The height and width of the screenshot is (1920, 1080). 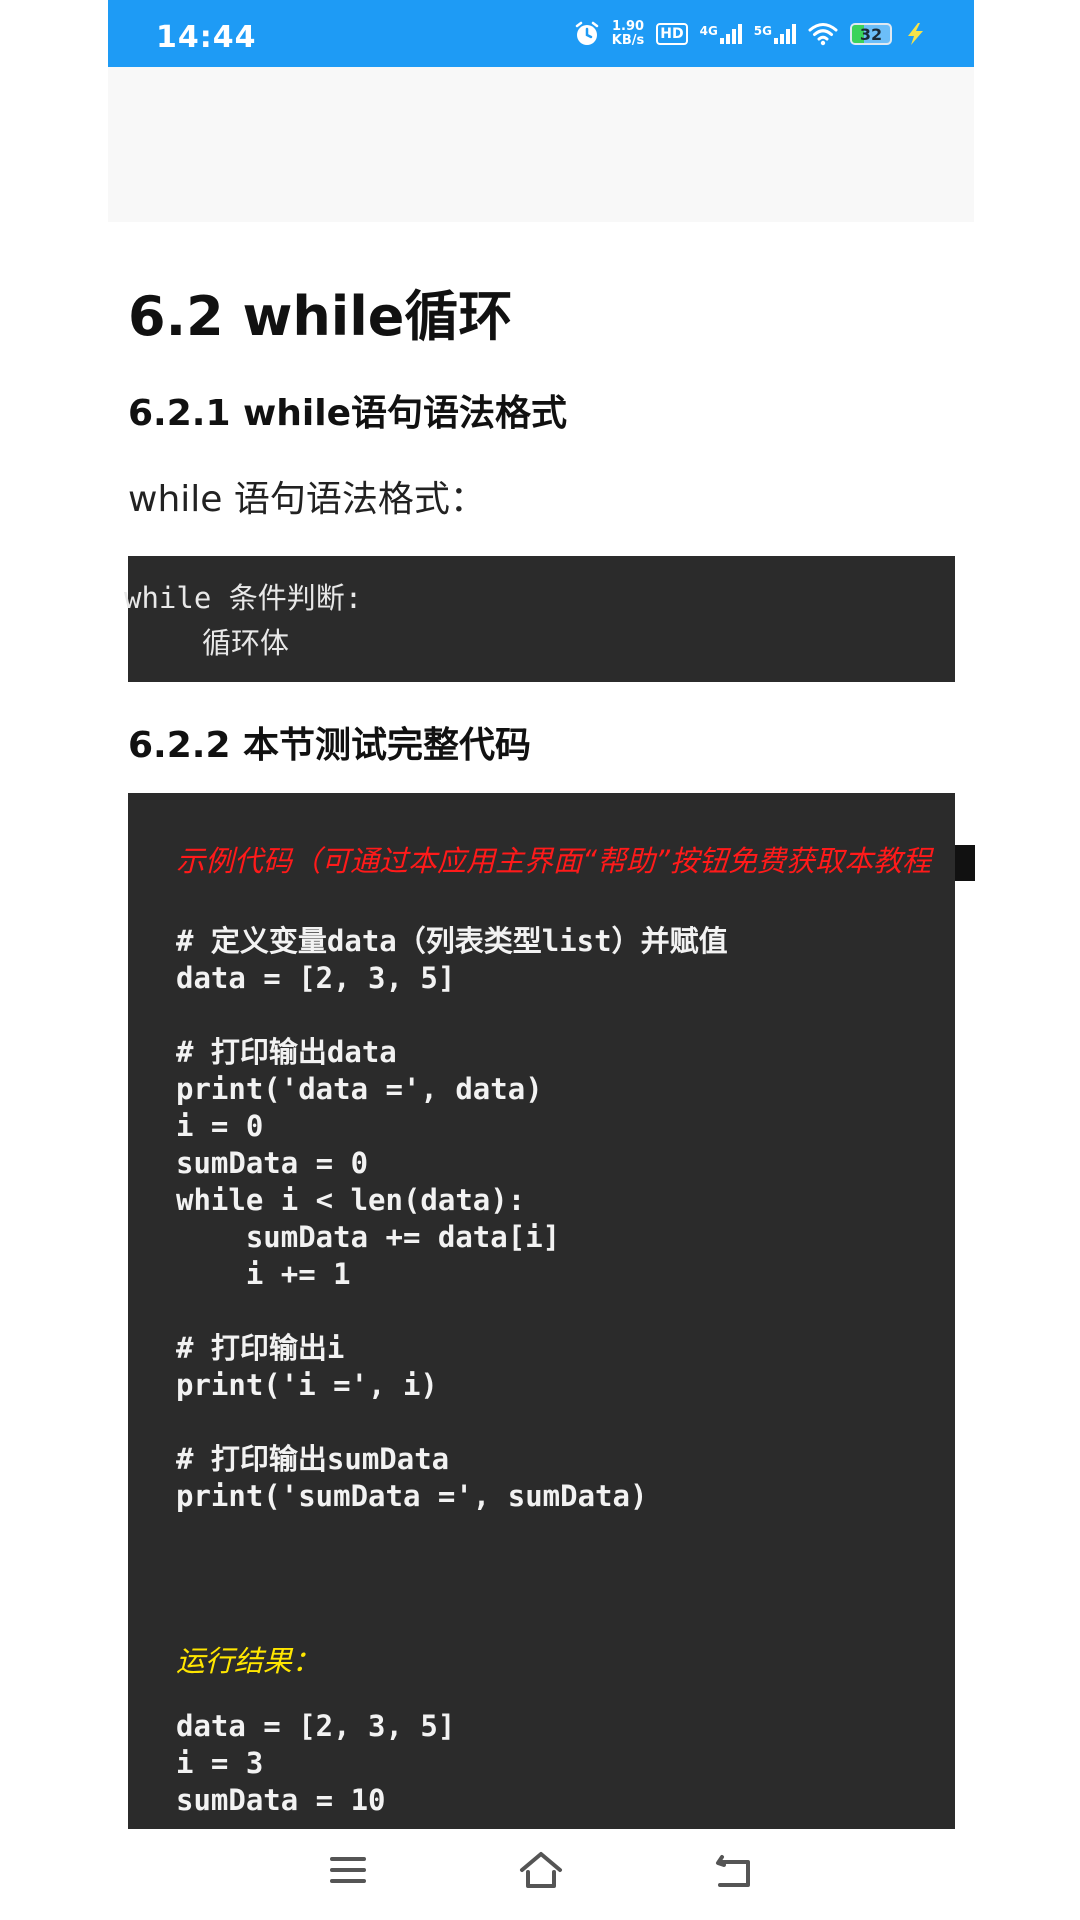 I want to click on back-button, so click(x=734, y=1872).